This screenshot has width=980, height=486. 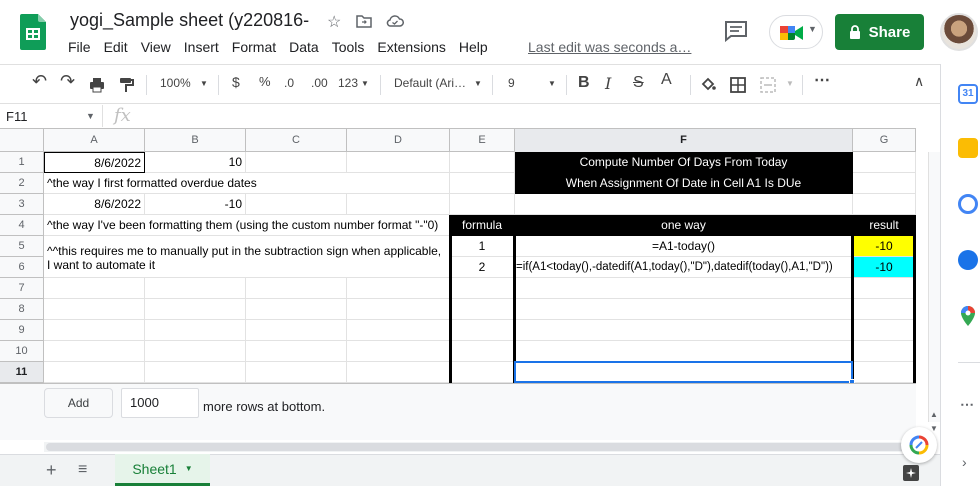 What do you see at coordinates (684, 204) in the screenshot?
I see `cell-f3` at bounding box center [684, 204].